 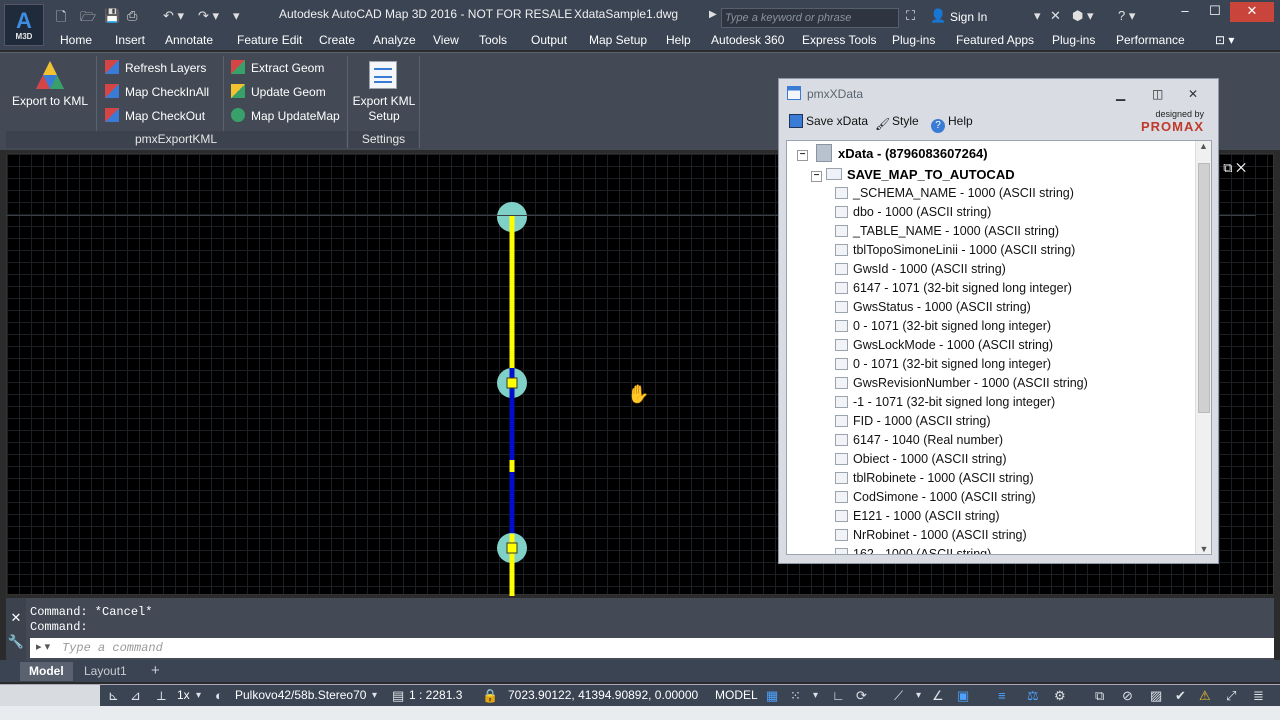 What do you see at coordinates (46, 671) in the screenshot?
I see `tab-model: Model` at bounding box center [46, 671].